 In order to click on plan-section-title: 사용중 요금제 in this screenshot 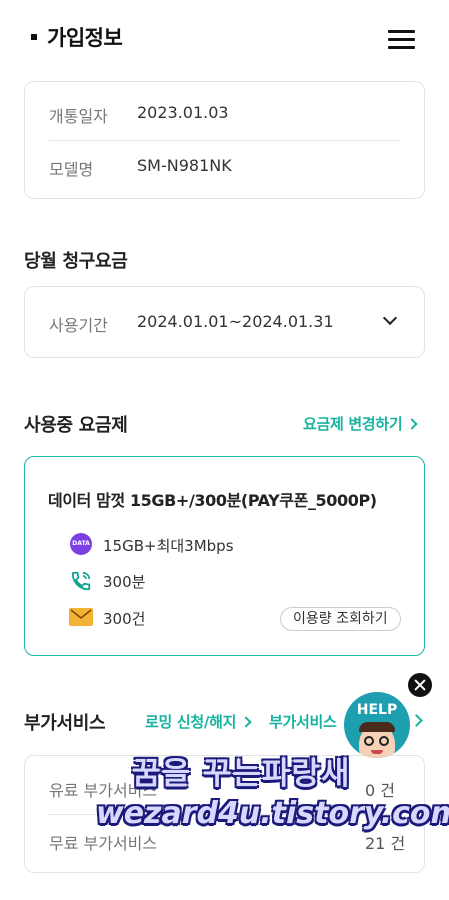, I will do `click(76, 425)`.